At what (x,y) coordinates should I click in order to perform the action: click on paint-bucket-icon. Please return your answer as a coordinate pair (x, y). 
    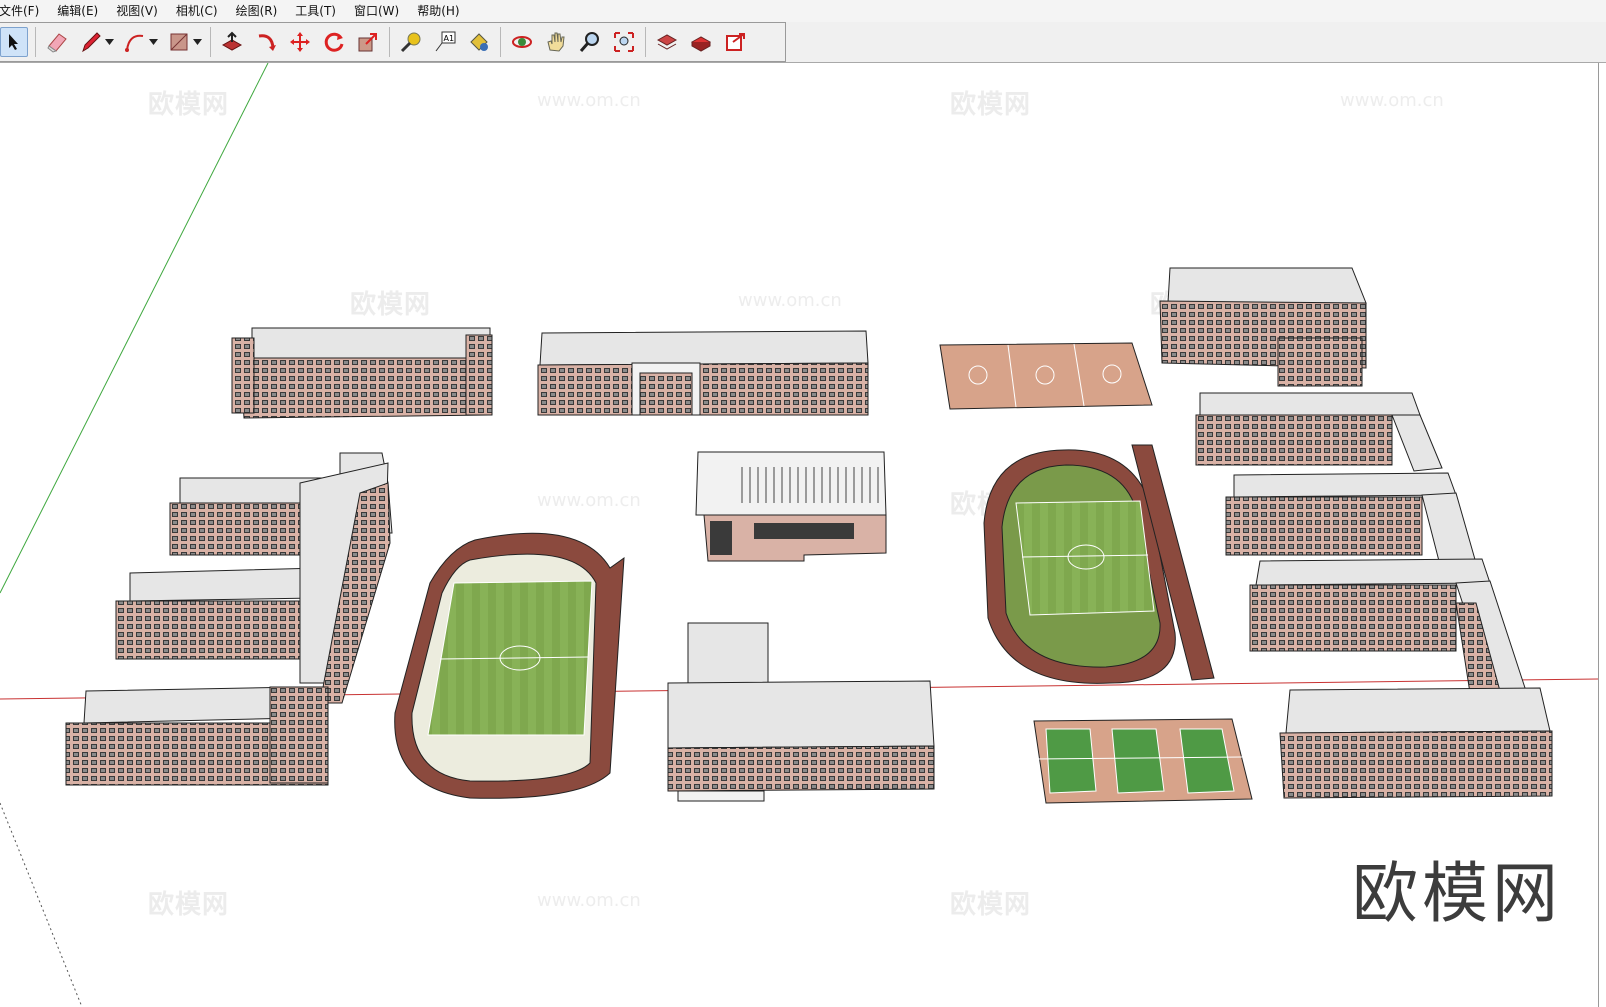
    Looking at the image, I should click on (479, 42).